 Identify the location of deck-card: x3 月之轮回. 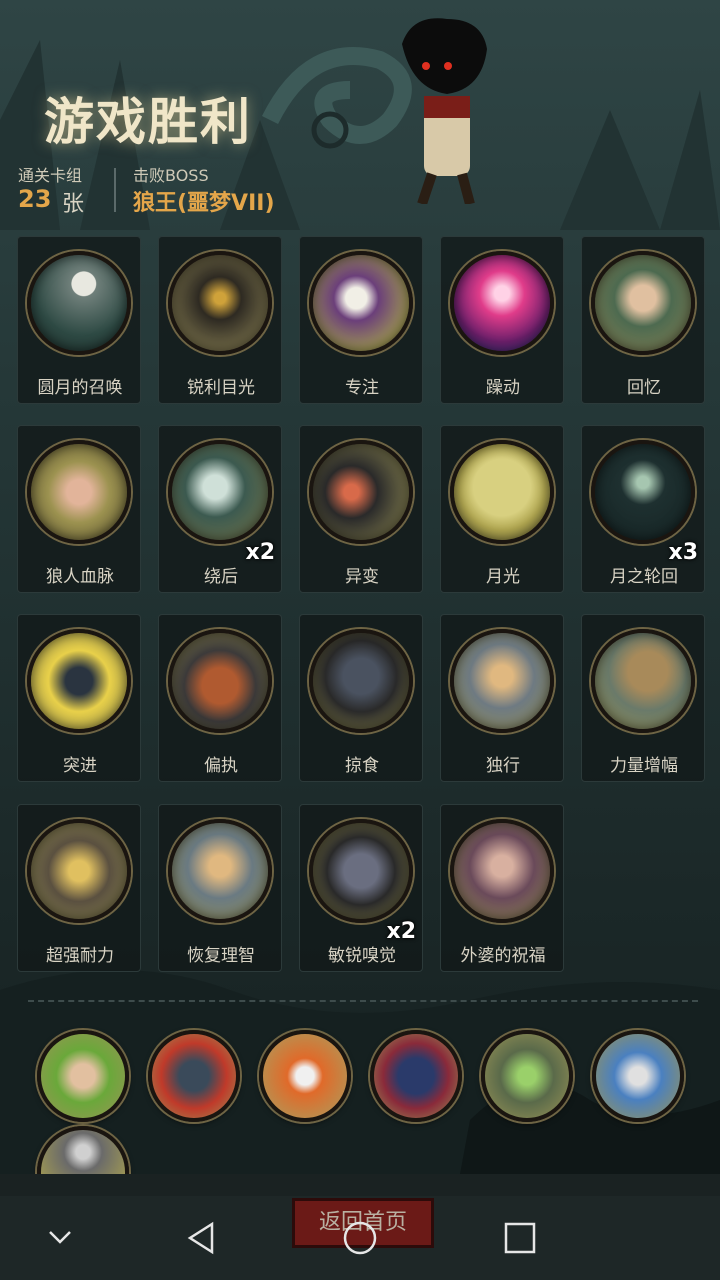
(643, 509).